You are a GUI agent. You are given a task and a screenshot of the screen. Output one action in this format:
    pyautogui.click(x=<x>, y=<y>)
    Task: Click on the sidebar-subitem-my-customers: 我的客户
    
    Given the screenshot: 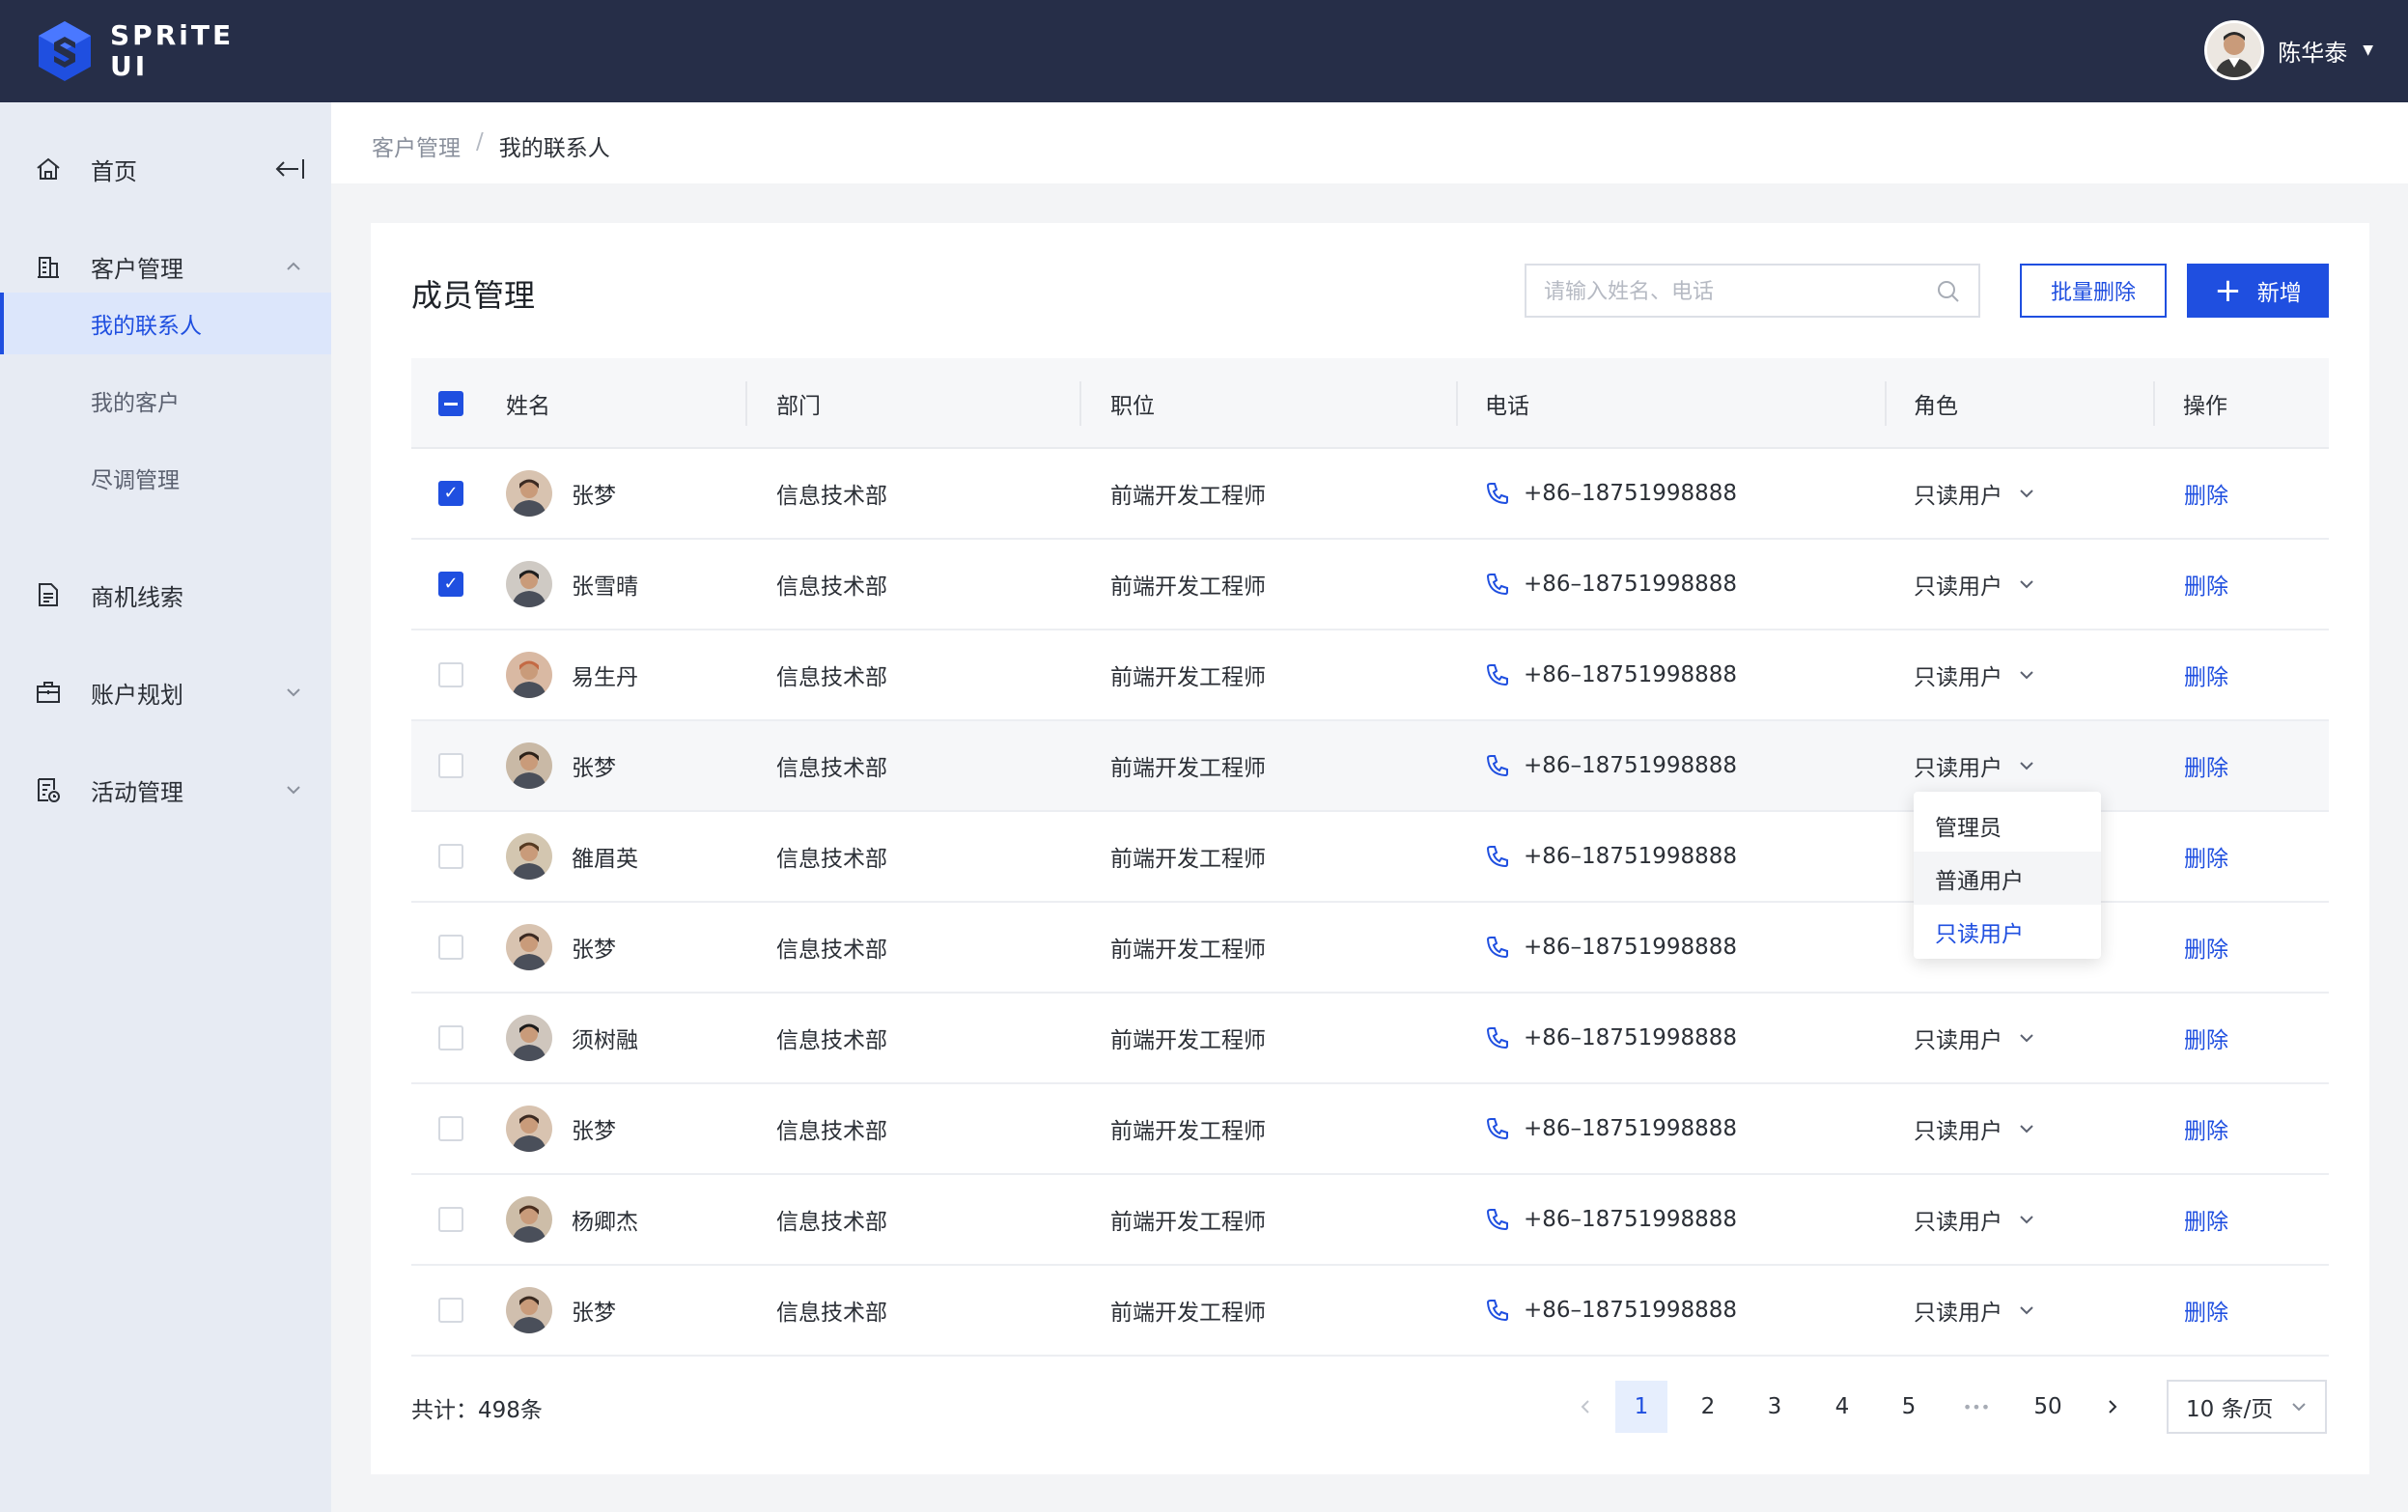 What is the action you would take?
    pyautogui.click(x=166, y=401)
    